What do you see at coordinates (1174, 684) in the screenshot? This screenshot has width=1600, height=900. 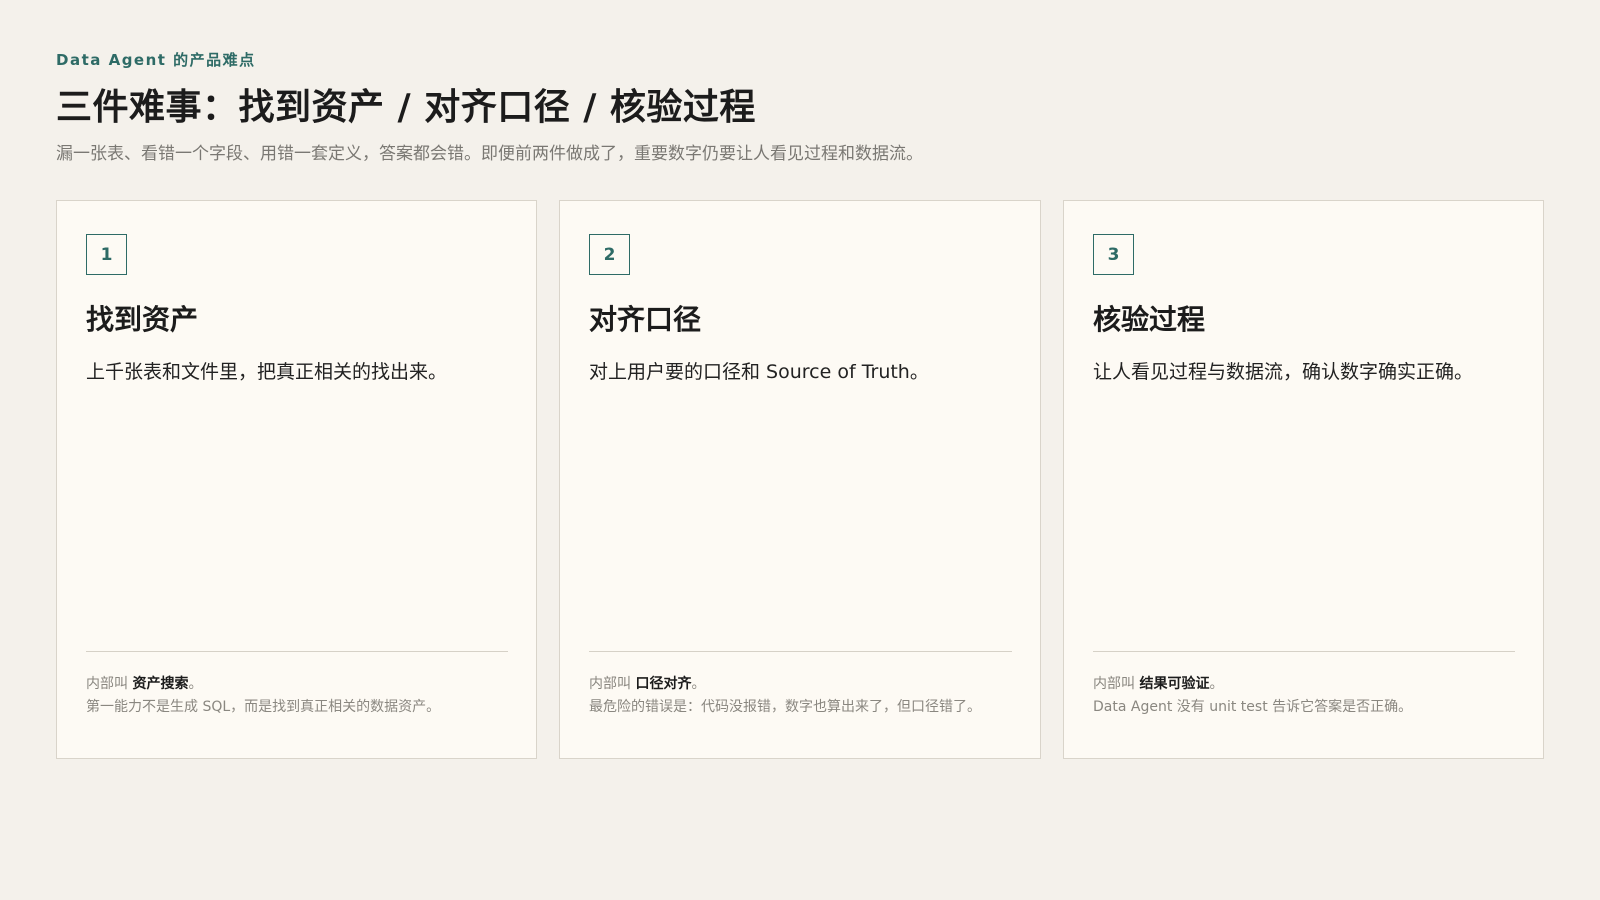 I see `note-term: 结果可验证` at bounding box center [1174, 684].